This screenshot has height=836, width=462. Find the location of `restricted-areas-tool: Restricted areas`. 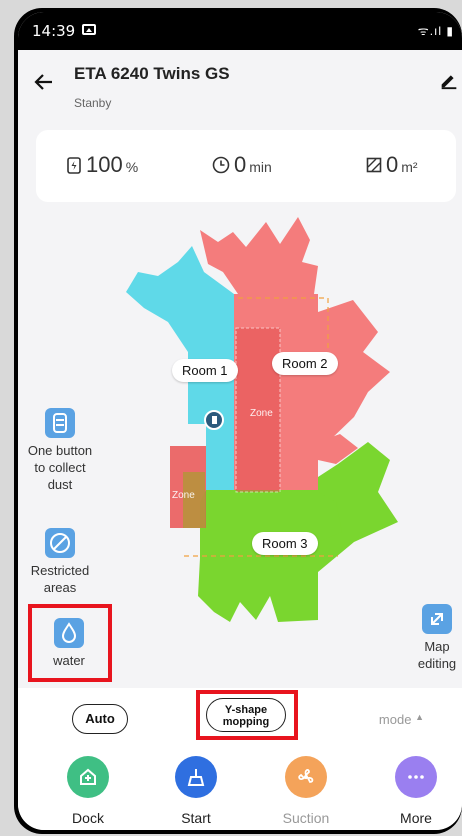

restricted-areas-tool: Restricted areas is located at coordinates (60, 562).